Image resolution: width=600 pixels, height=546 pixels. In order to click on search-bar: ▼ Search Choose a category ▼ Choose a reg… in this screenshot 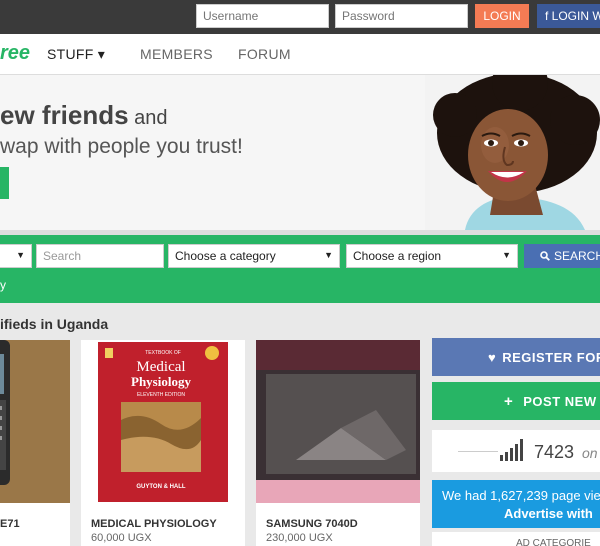, I will do `click(300, 269)`.